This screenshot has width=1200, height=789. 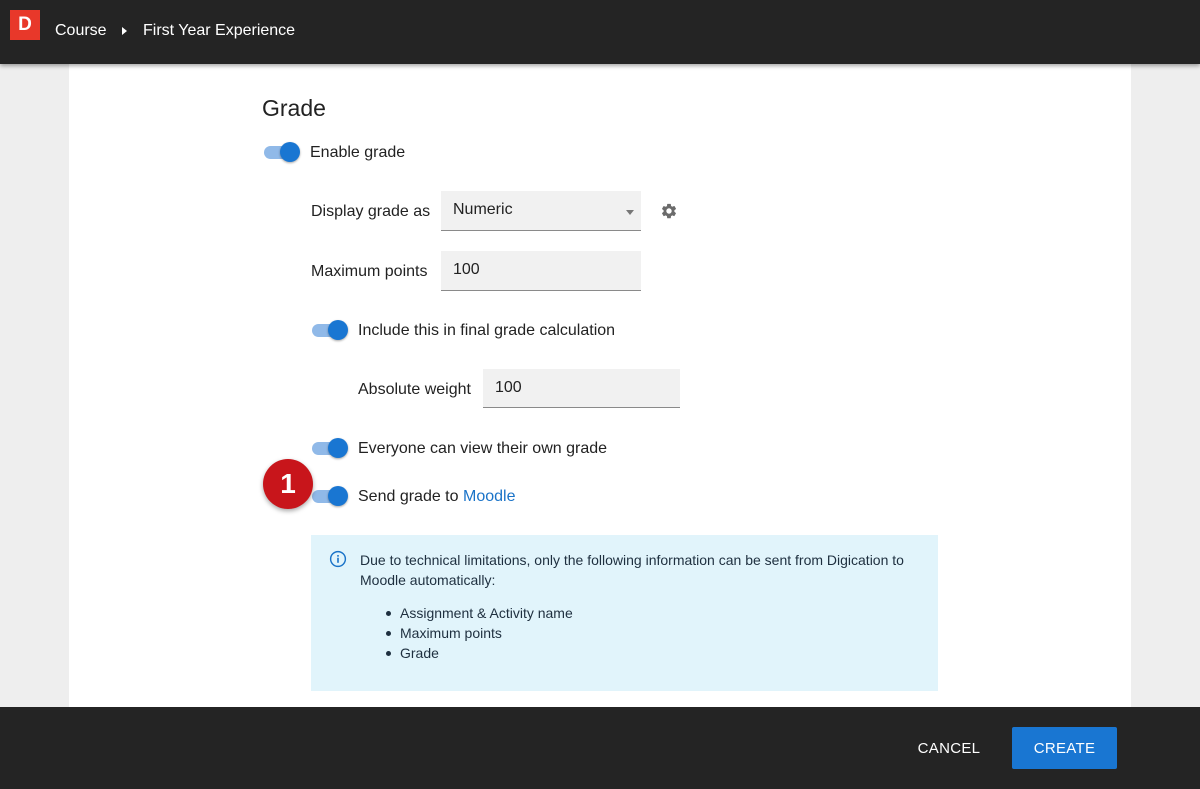 What do you see at coordinates (630, 212) in the screenshot?
I see `dropdown-arrow-icon` at bounding box center [630, 212].